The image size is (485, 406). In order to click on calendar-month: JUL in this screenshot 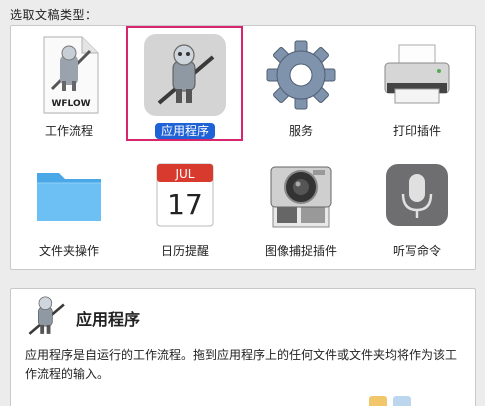, I will do `click(184, 174)`.